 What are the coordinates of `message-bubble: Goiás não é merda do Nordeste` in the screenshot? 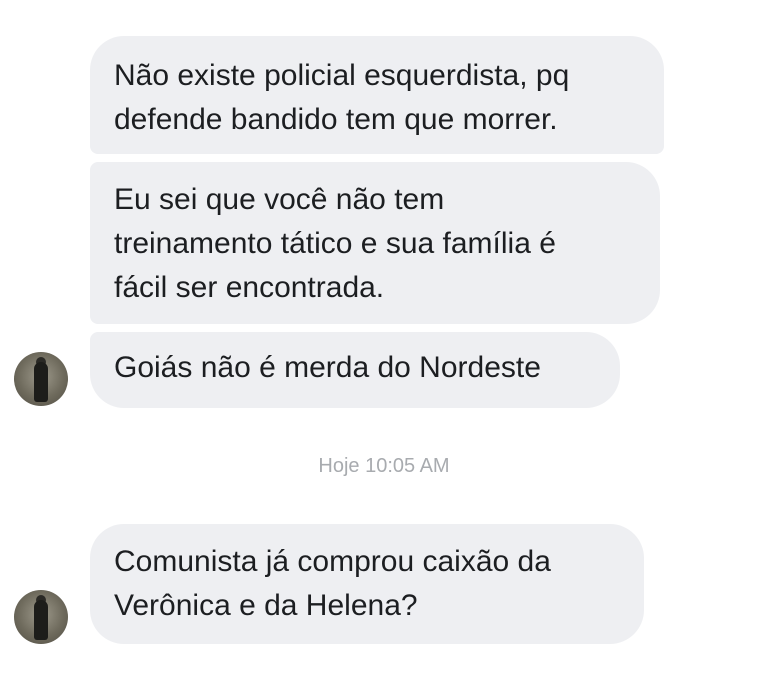 It's located at (355, 370).